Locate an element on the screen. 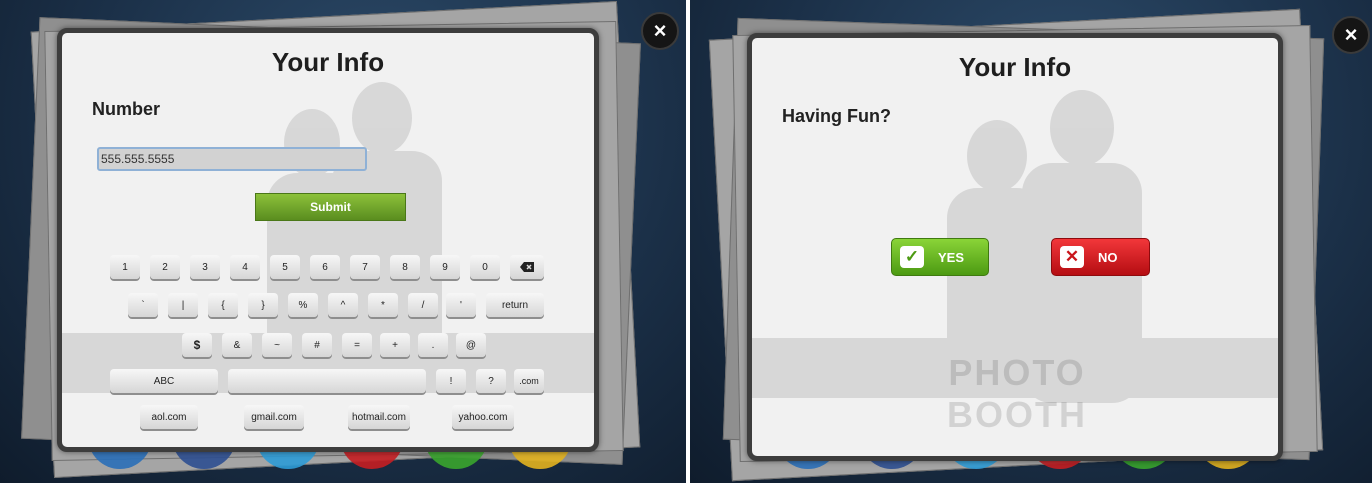 The width and height of the screenshot is (1372, 483). phone-number-input is located at coordinates (232, 159).